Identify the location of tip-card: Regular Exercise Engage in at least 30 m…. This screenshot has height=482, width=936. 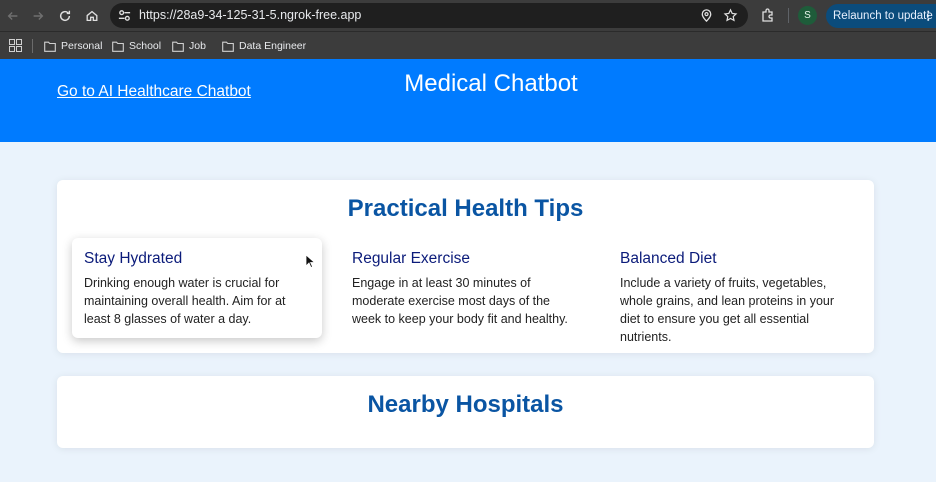
(465, 288).